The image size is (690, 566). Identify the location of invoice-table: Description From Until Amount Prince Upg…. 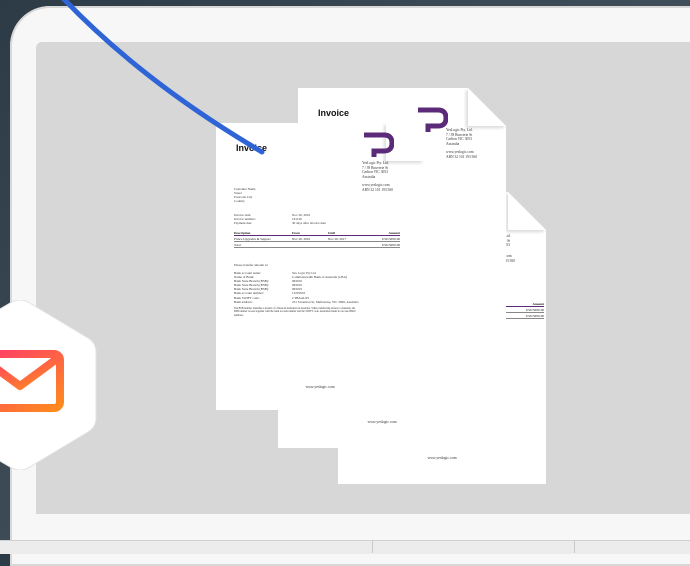
(317, 239).